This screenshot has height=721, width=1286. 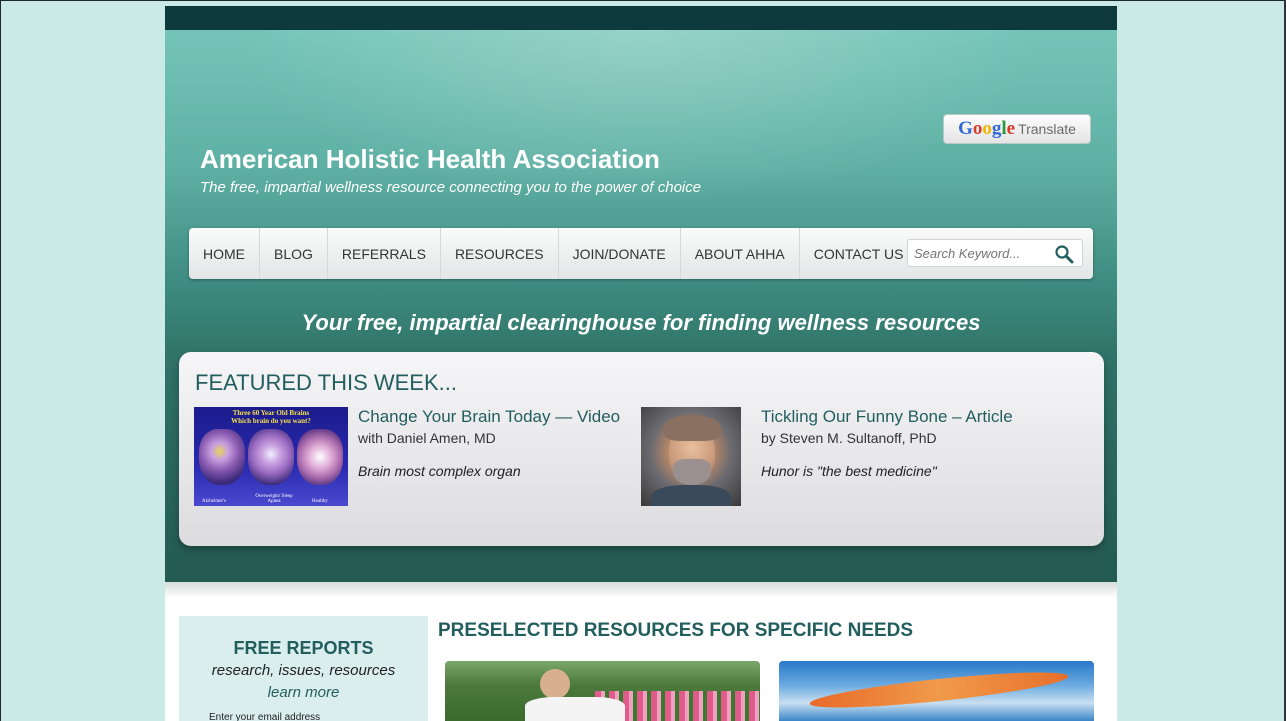 I want to click on article-title: Tickling Our Funny Bone – Article, so click(x=887, y=417).